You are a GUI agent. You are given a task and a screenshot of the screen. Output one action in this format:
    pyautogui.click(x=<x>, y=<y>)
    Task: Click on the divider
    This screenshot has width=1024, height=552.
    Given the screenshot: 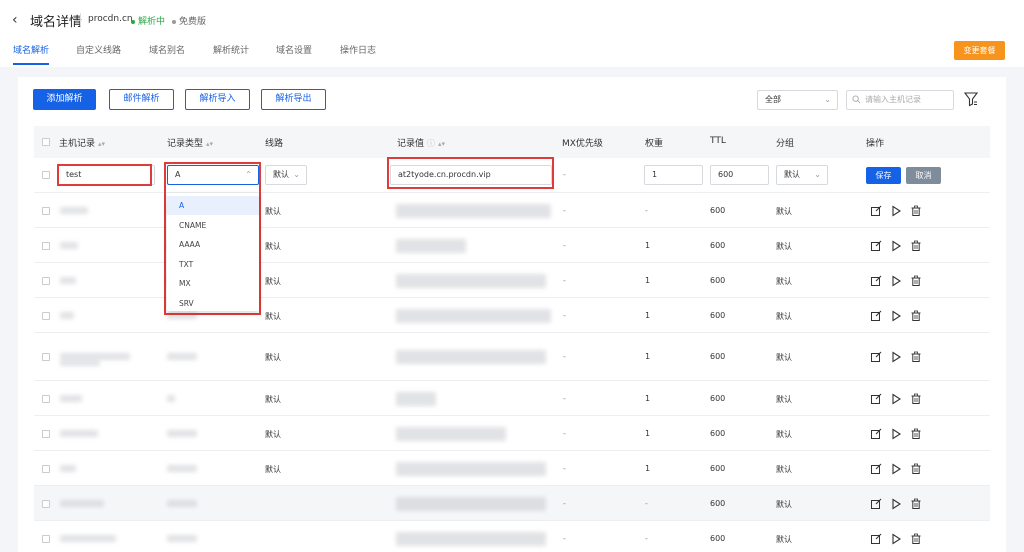 What is the action you would take?
    pyautogui.click(x=80, y=19)
    